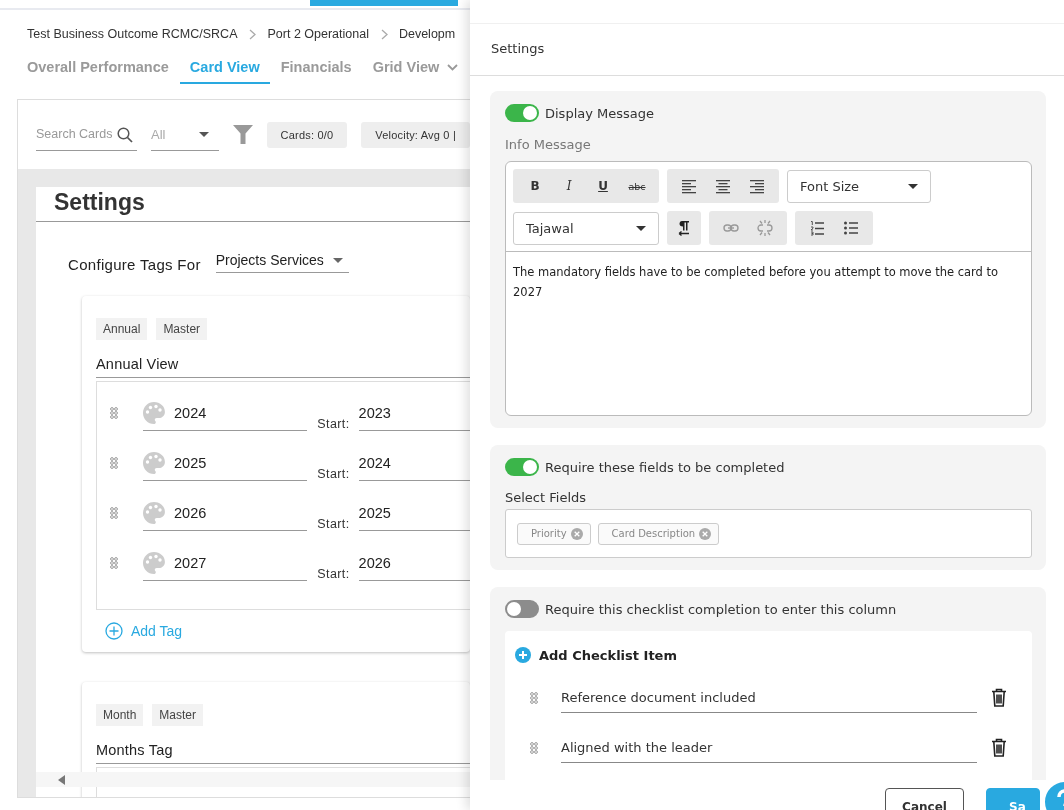 The height and width of the screenshot is (810, 1064). I want to click on tag-name-field: 2027, so click(225, 563).